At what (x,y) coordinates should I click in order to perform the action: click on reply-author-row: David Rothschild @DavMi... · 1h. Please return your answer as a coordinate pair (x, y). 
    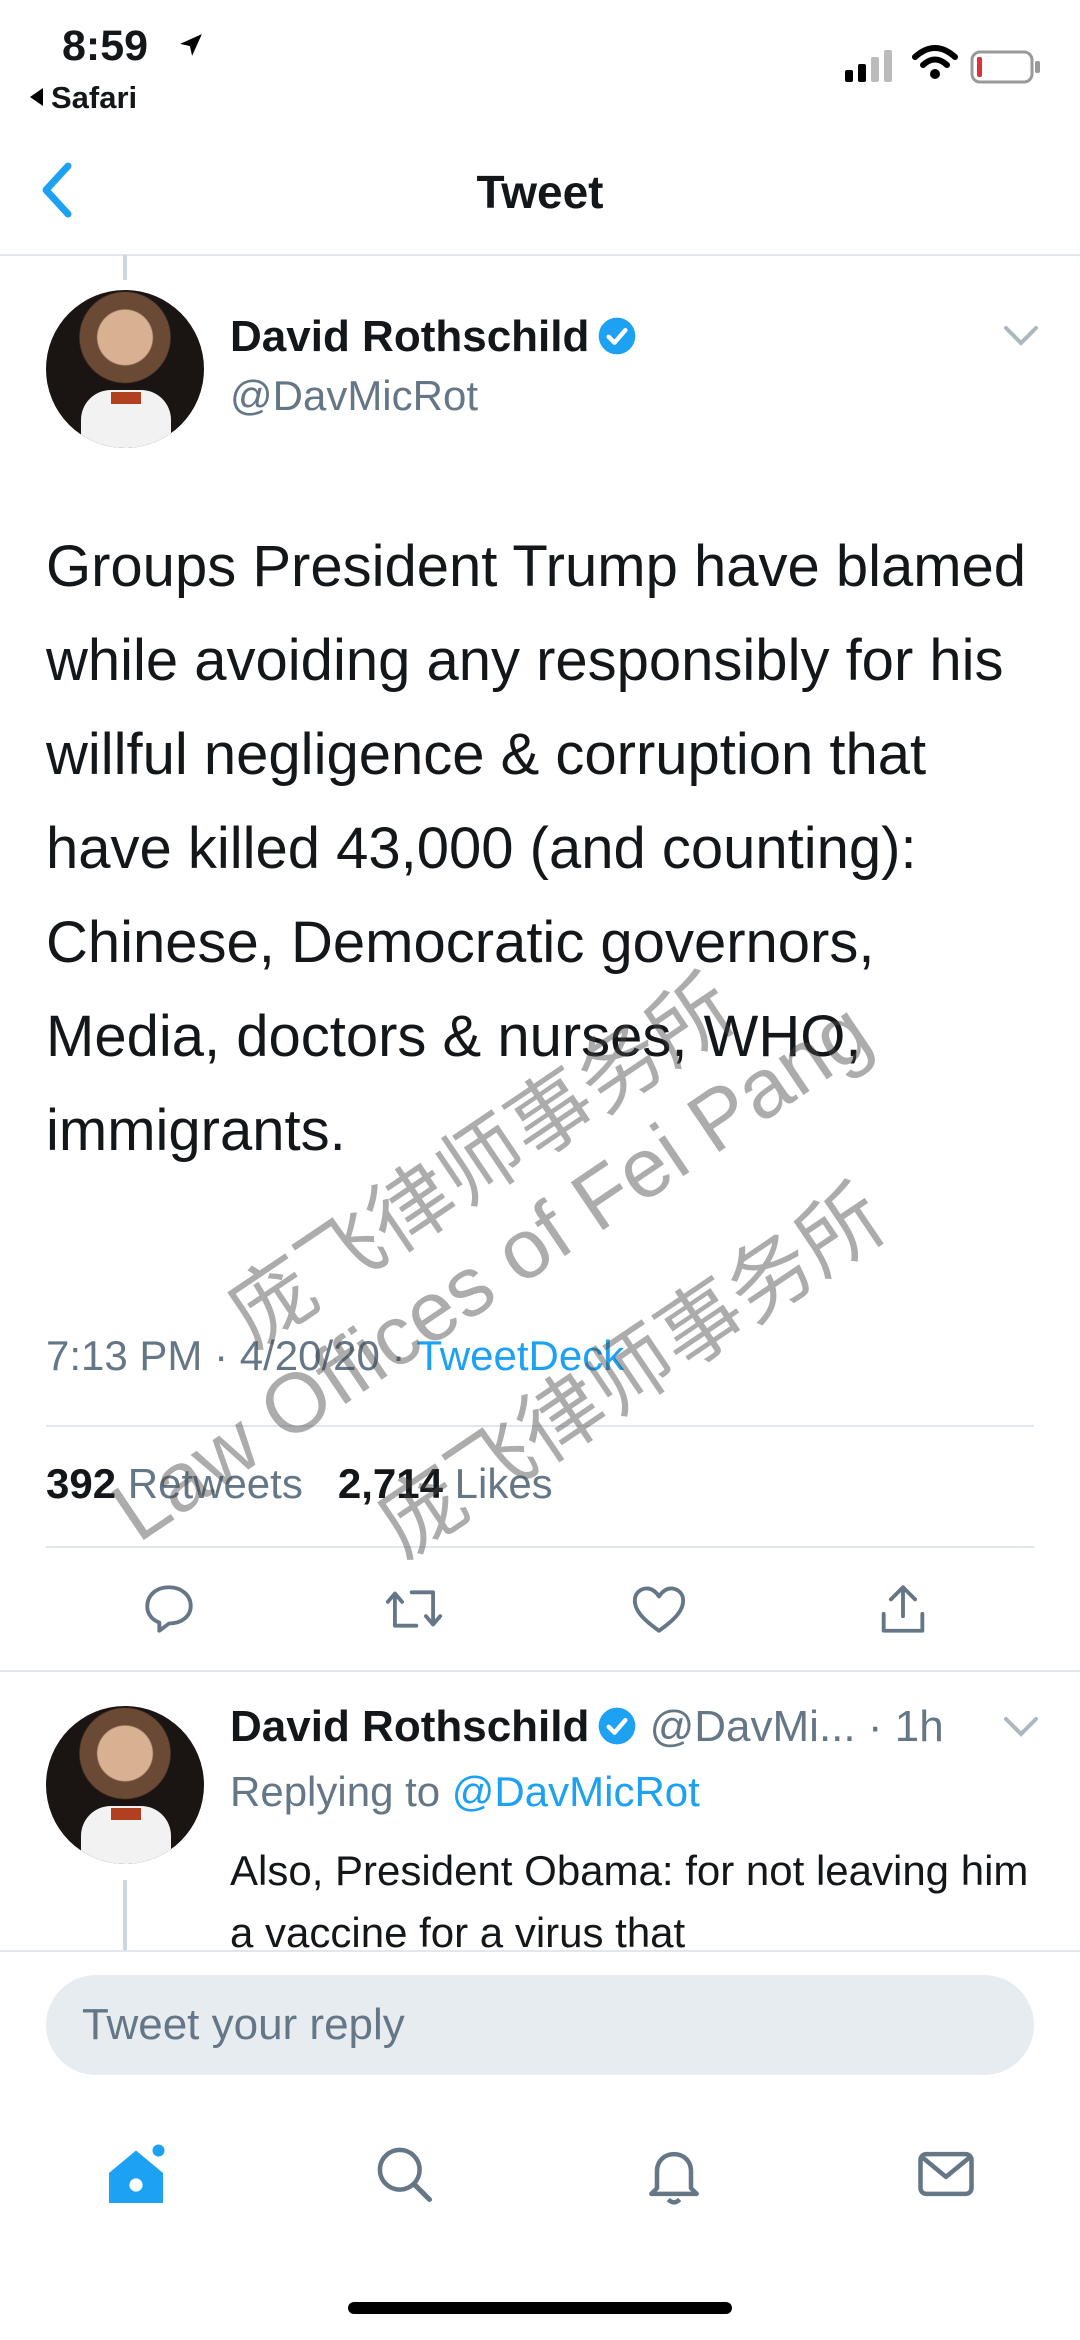
    Looking at the image, I should click on (587, 1727).